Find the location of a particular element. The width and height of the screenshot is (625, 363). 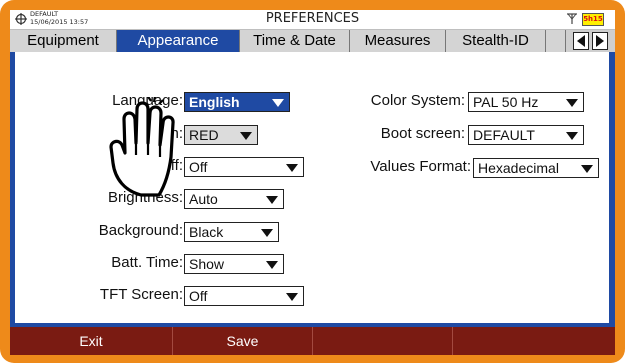

triangle-right-icon is located at coordinates (600, 41).